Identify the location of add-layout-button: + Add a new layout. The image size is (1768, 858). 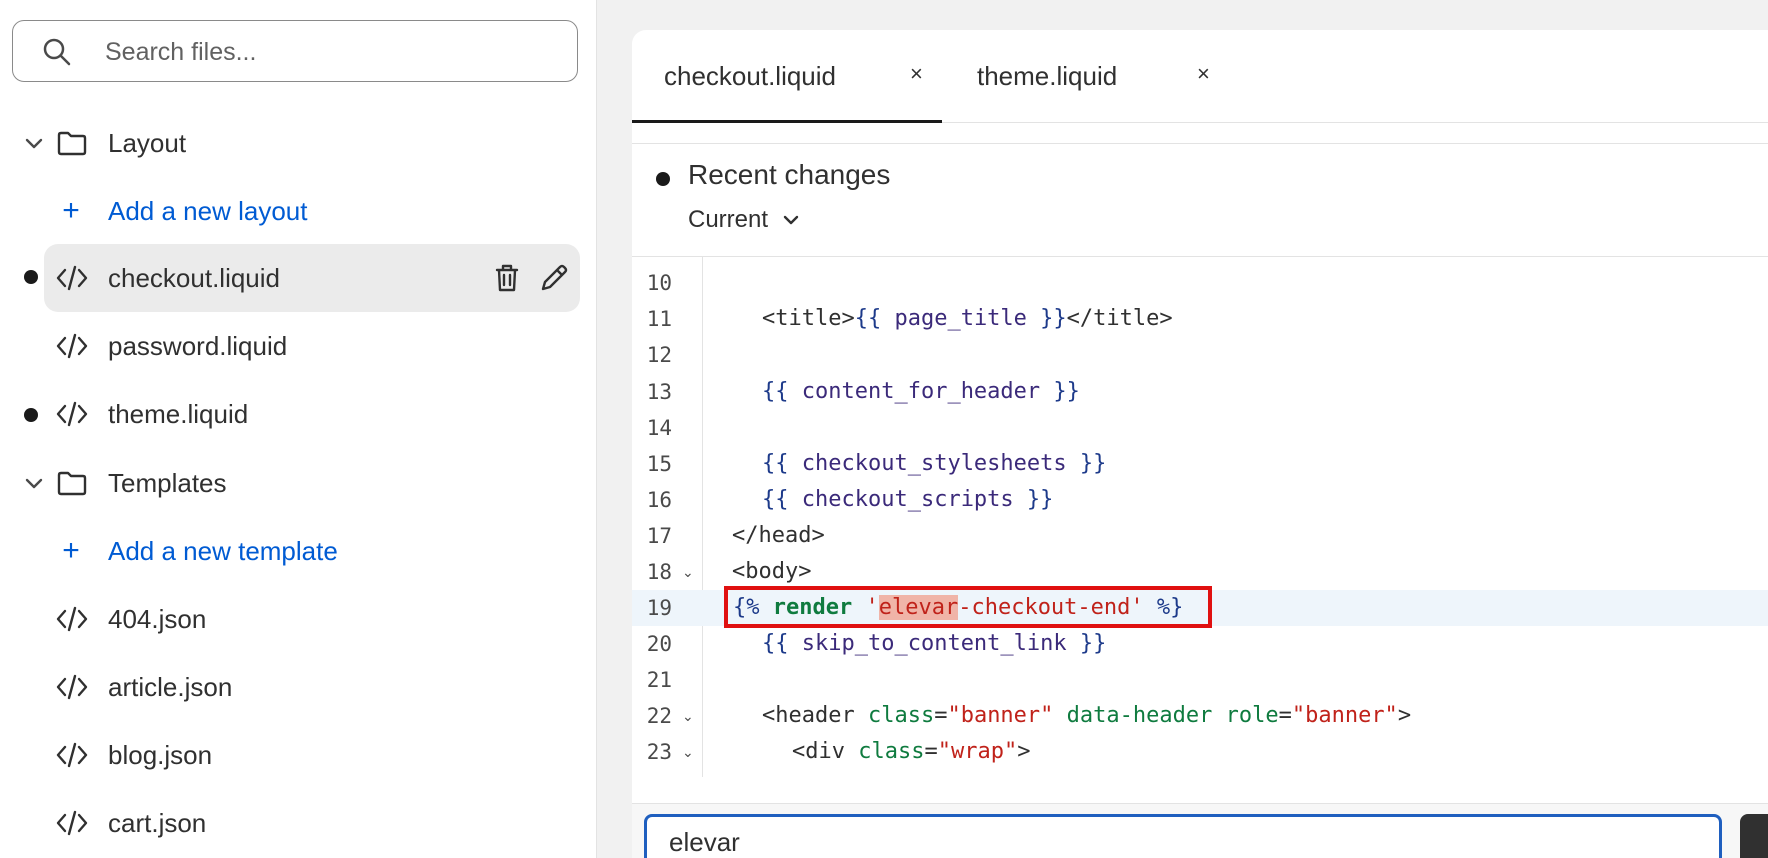
(298, 211).